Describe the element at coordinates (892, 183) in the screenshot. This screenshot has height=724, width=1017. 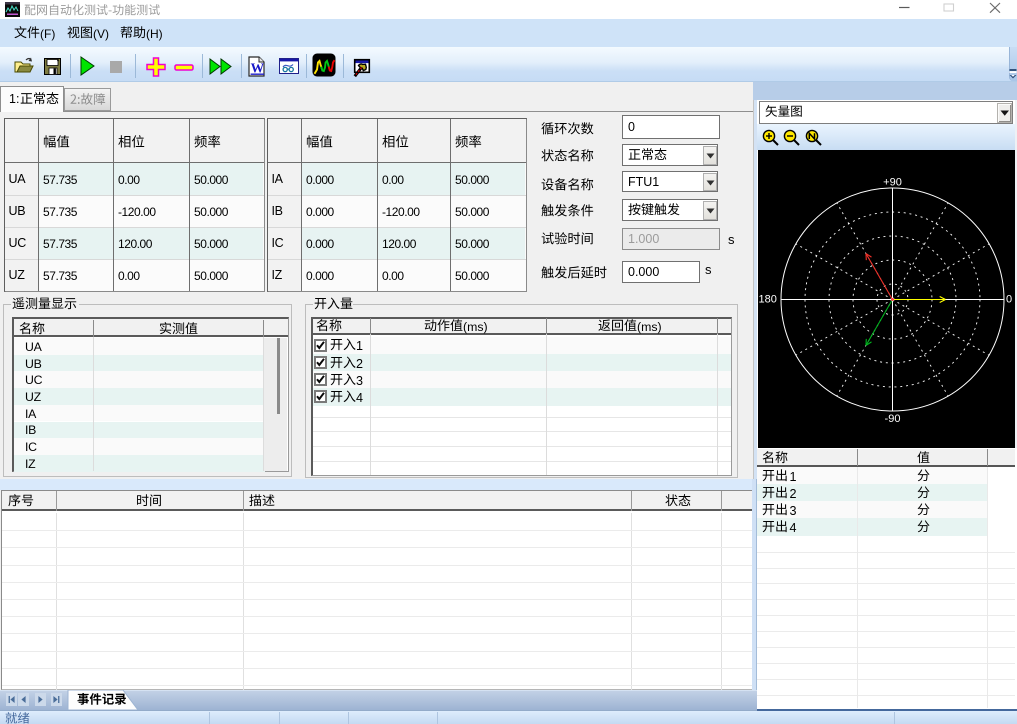
I see `svg-text: +90` at that location.